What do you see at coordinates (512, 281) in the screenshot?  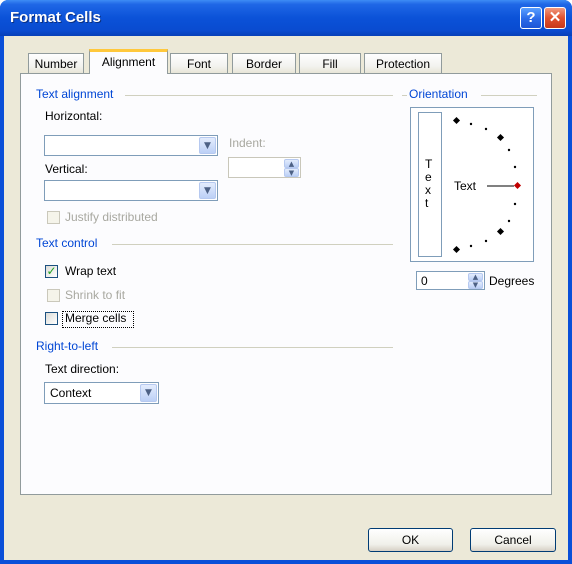 I see `degrees-label: Degrees` at bounding box center [512, 281].